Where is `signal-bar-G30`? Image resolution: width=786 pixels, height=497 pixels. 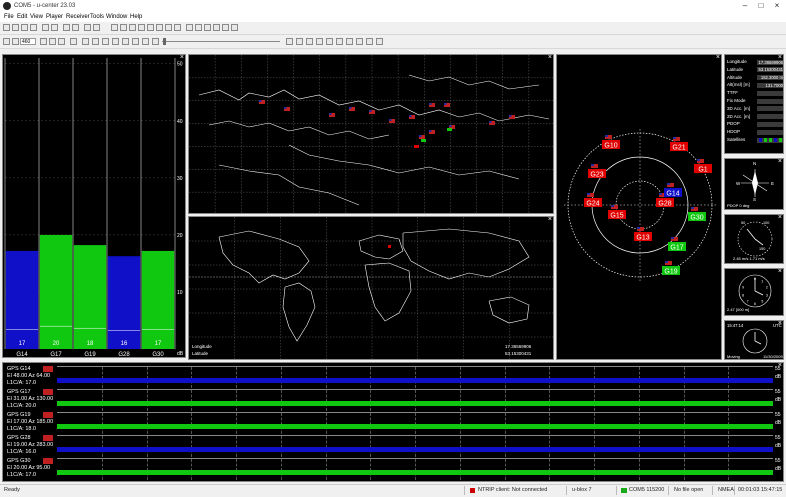 signal-bar-G30 is located at coordinates (158, 299).